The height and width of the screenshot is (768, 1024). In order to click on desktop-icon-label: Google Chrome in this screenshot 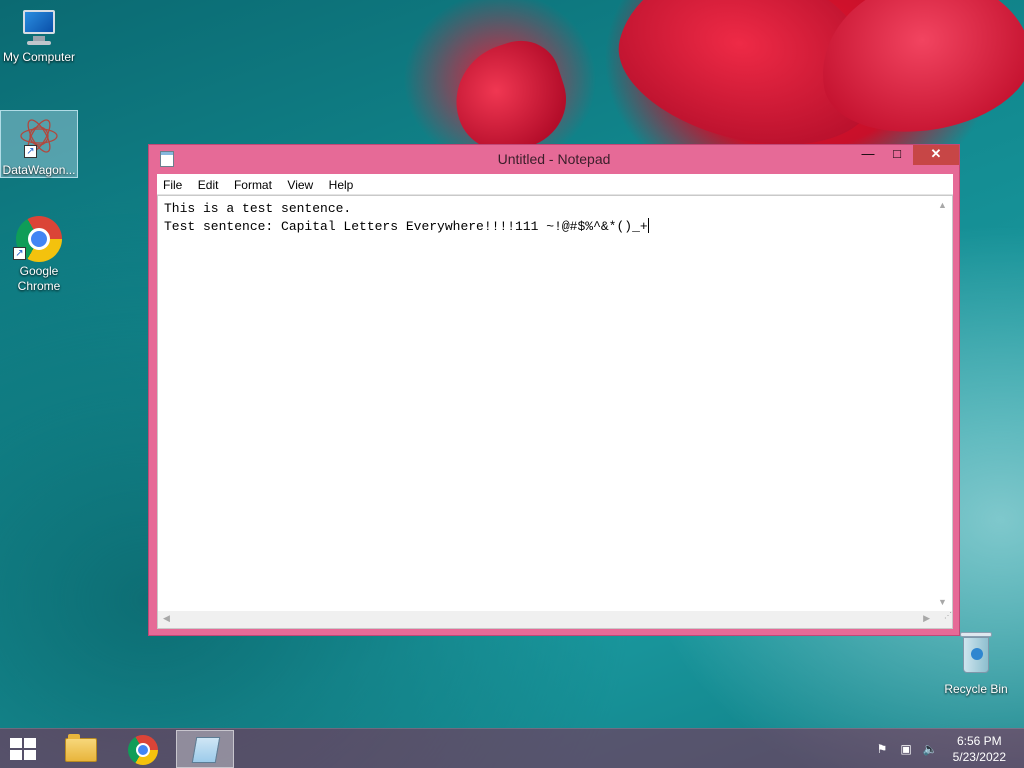, I will do `click(39, 278)`.